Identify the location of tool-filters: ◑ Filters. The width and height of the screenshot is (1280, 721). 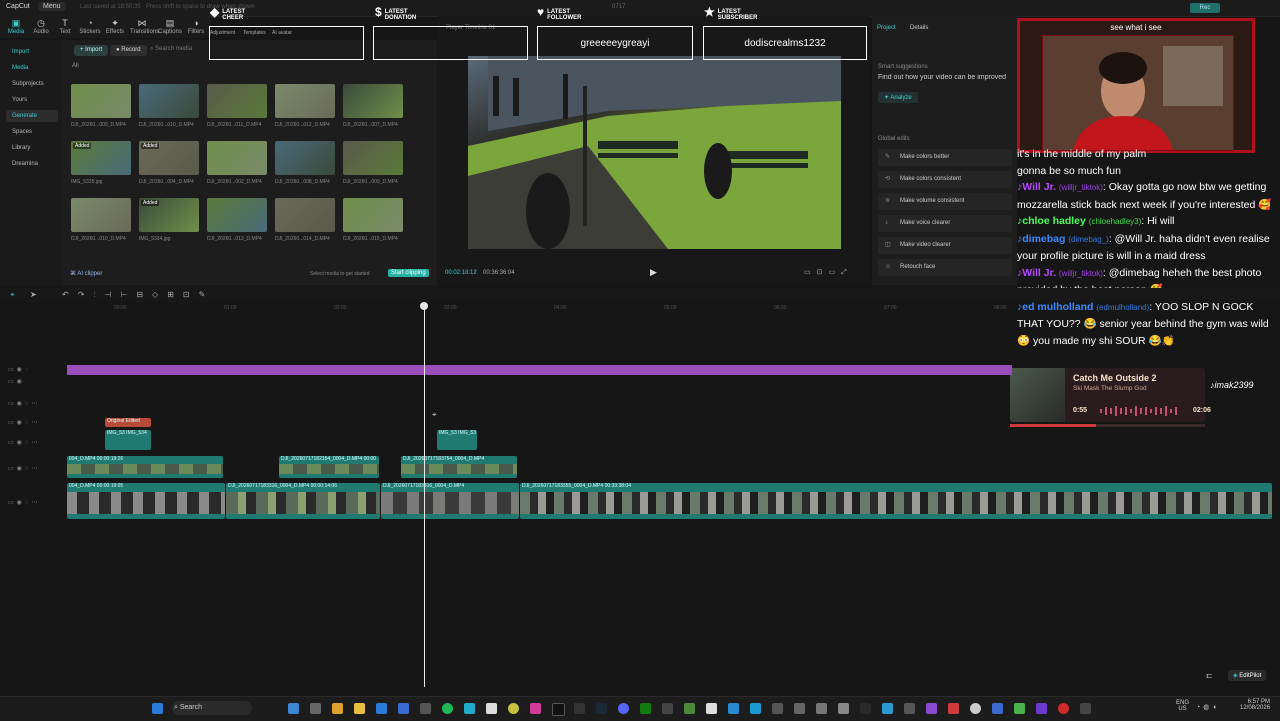
(196, 26).